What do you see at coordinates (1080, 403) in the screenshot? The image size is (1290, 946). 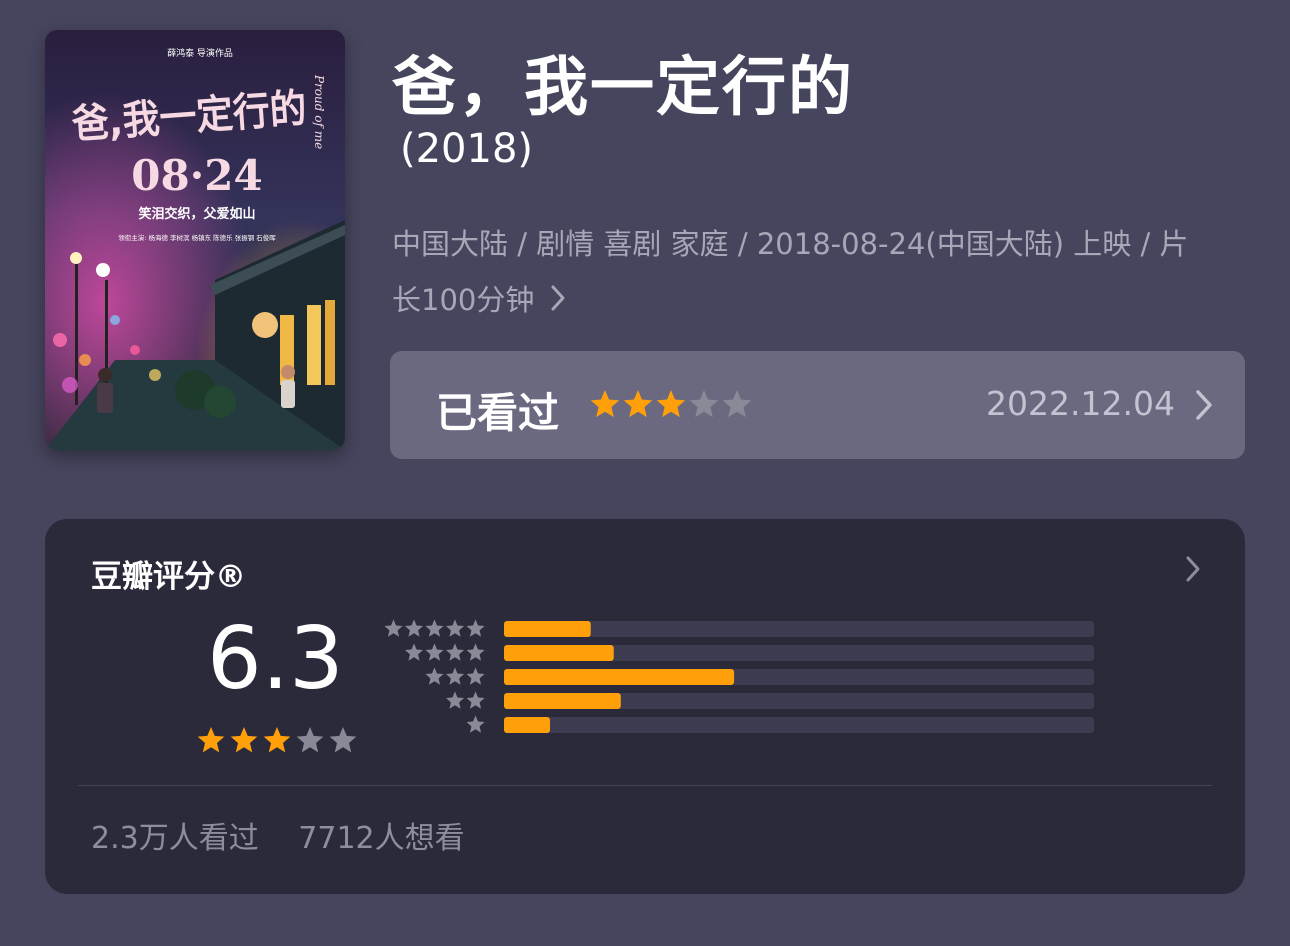 I see `watched-date: 2022.12.04` at bounding box center [1080, 403].